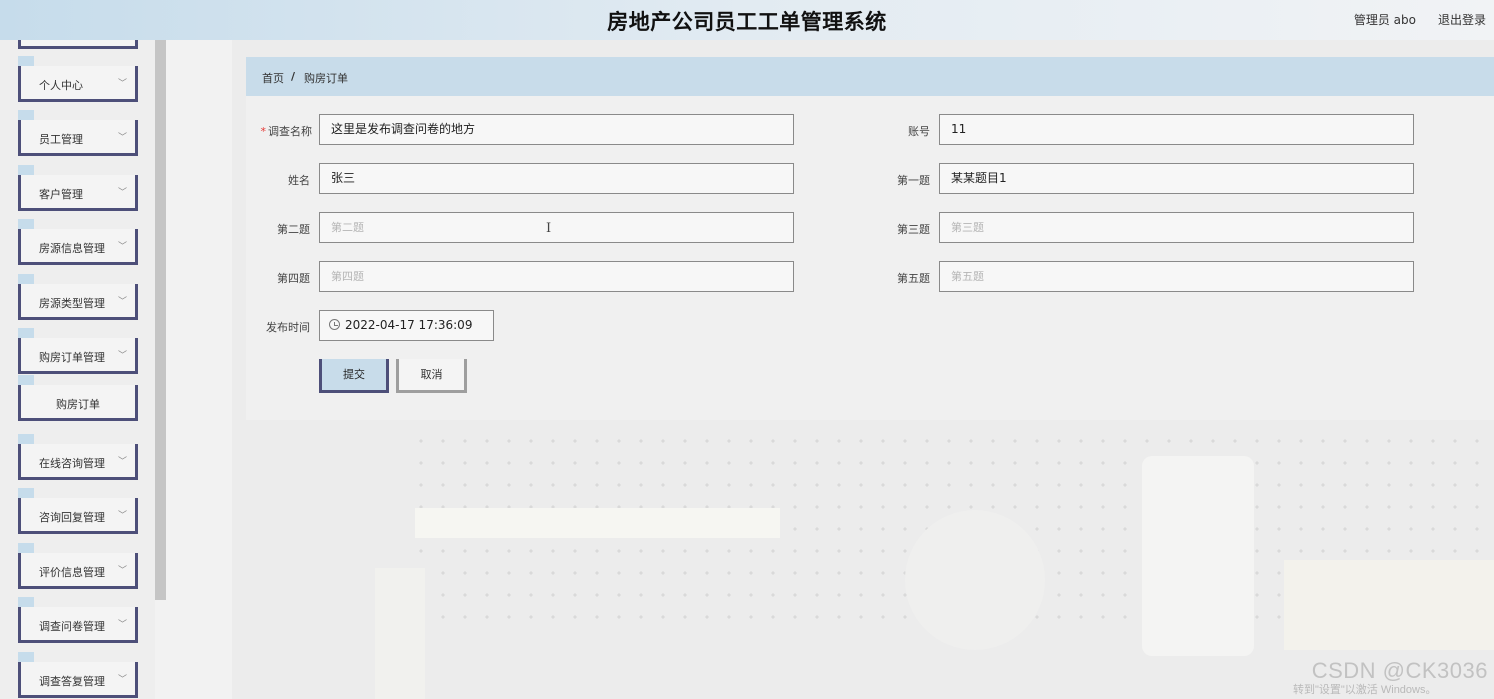  What do you see at coordinates (913, 180) in the screenshot?
I see `question-1-label: 第一题` at bounding box center [913, 180].